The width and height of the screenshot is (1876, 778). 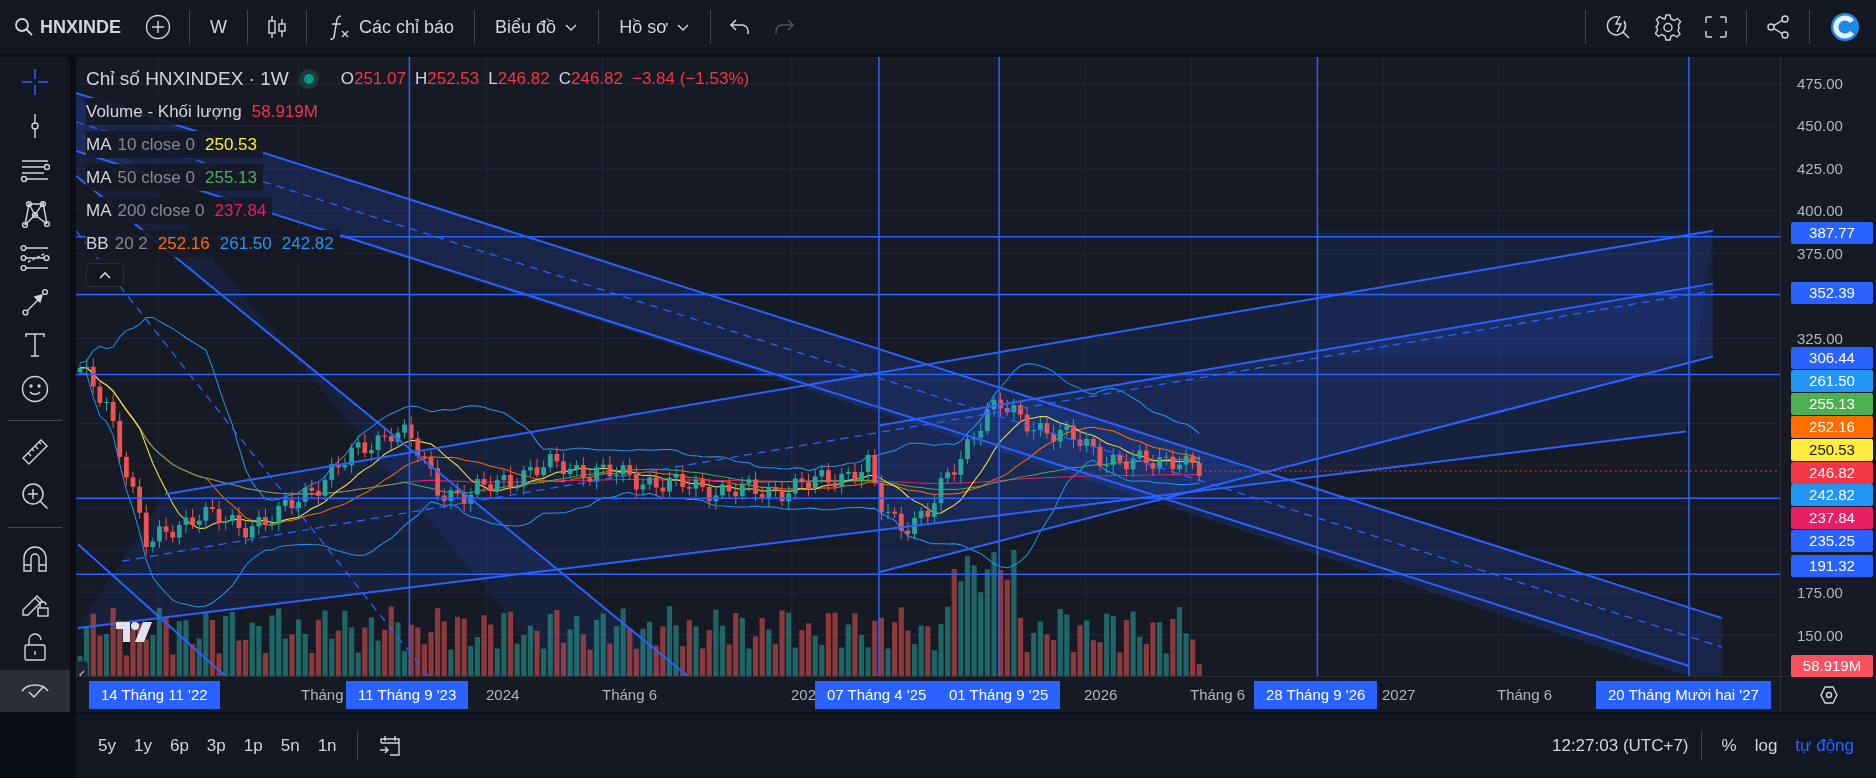 What do you see at coordinates (1820, 169) in the screenshot?
I see `price-axis-label: 425.00` at bounding box center [1820, 169].